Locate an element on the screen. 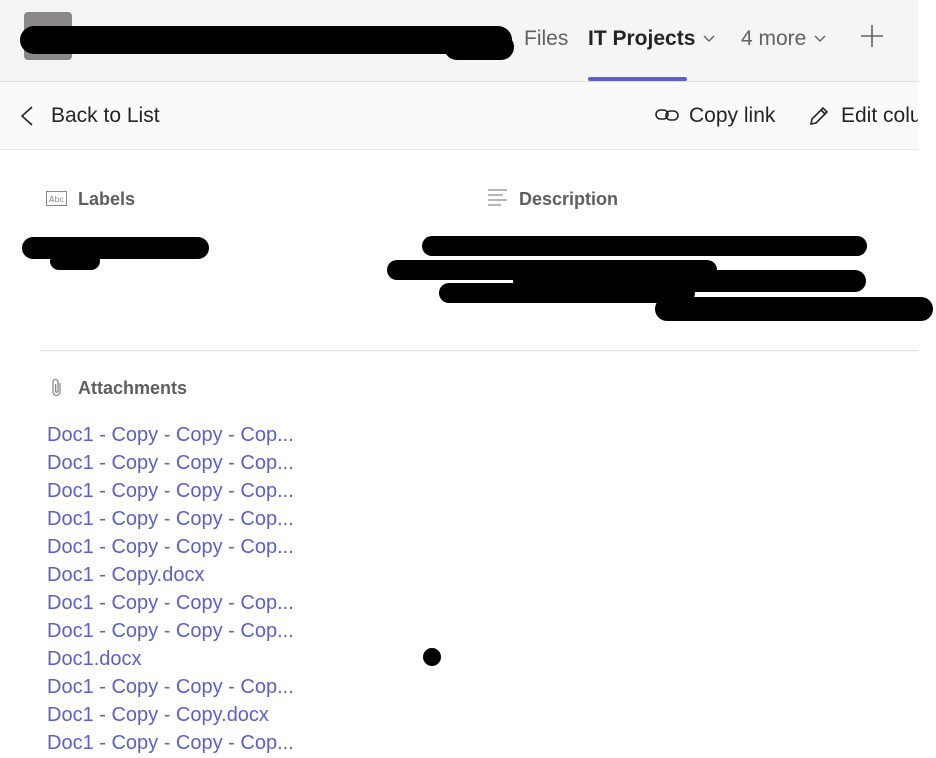  description-icon is located at coordinates (497, 197).